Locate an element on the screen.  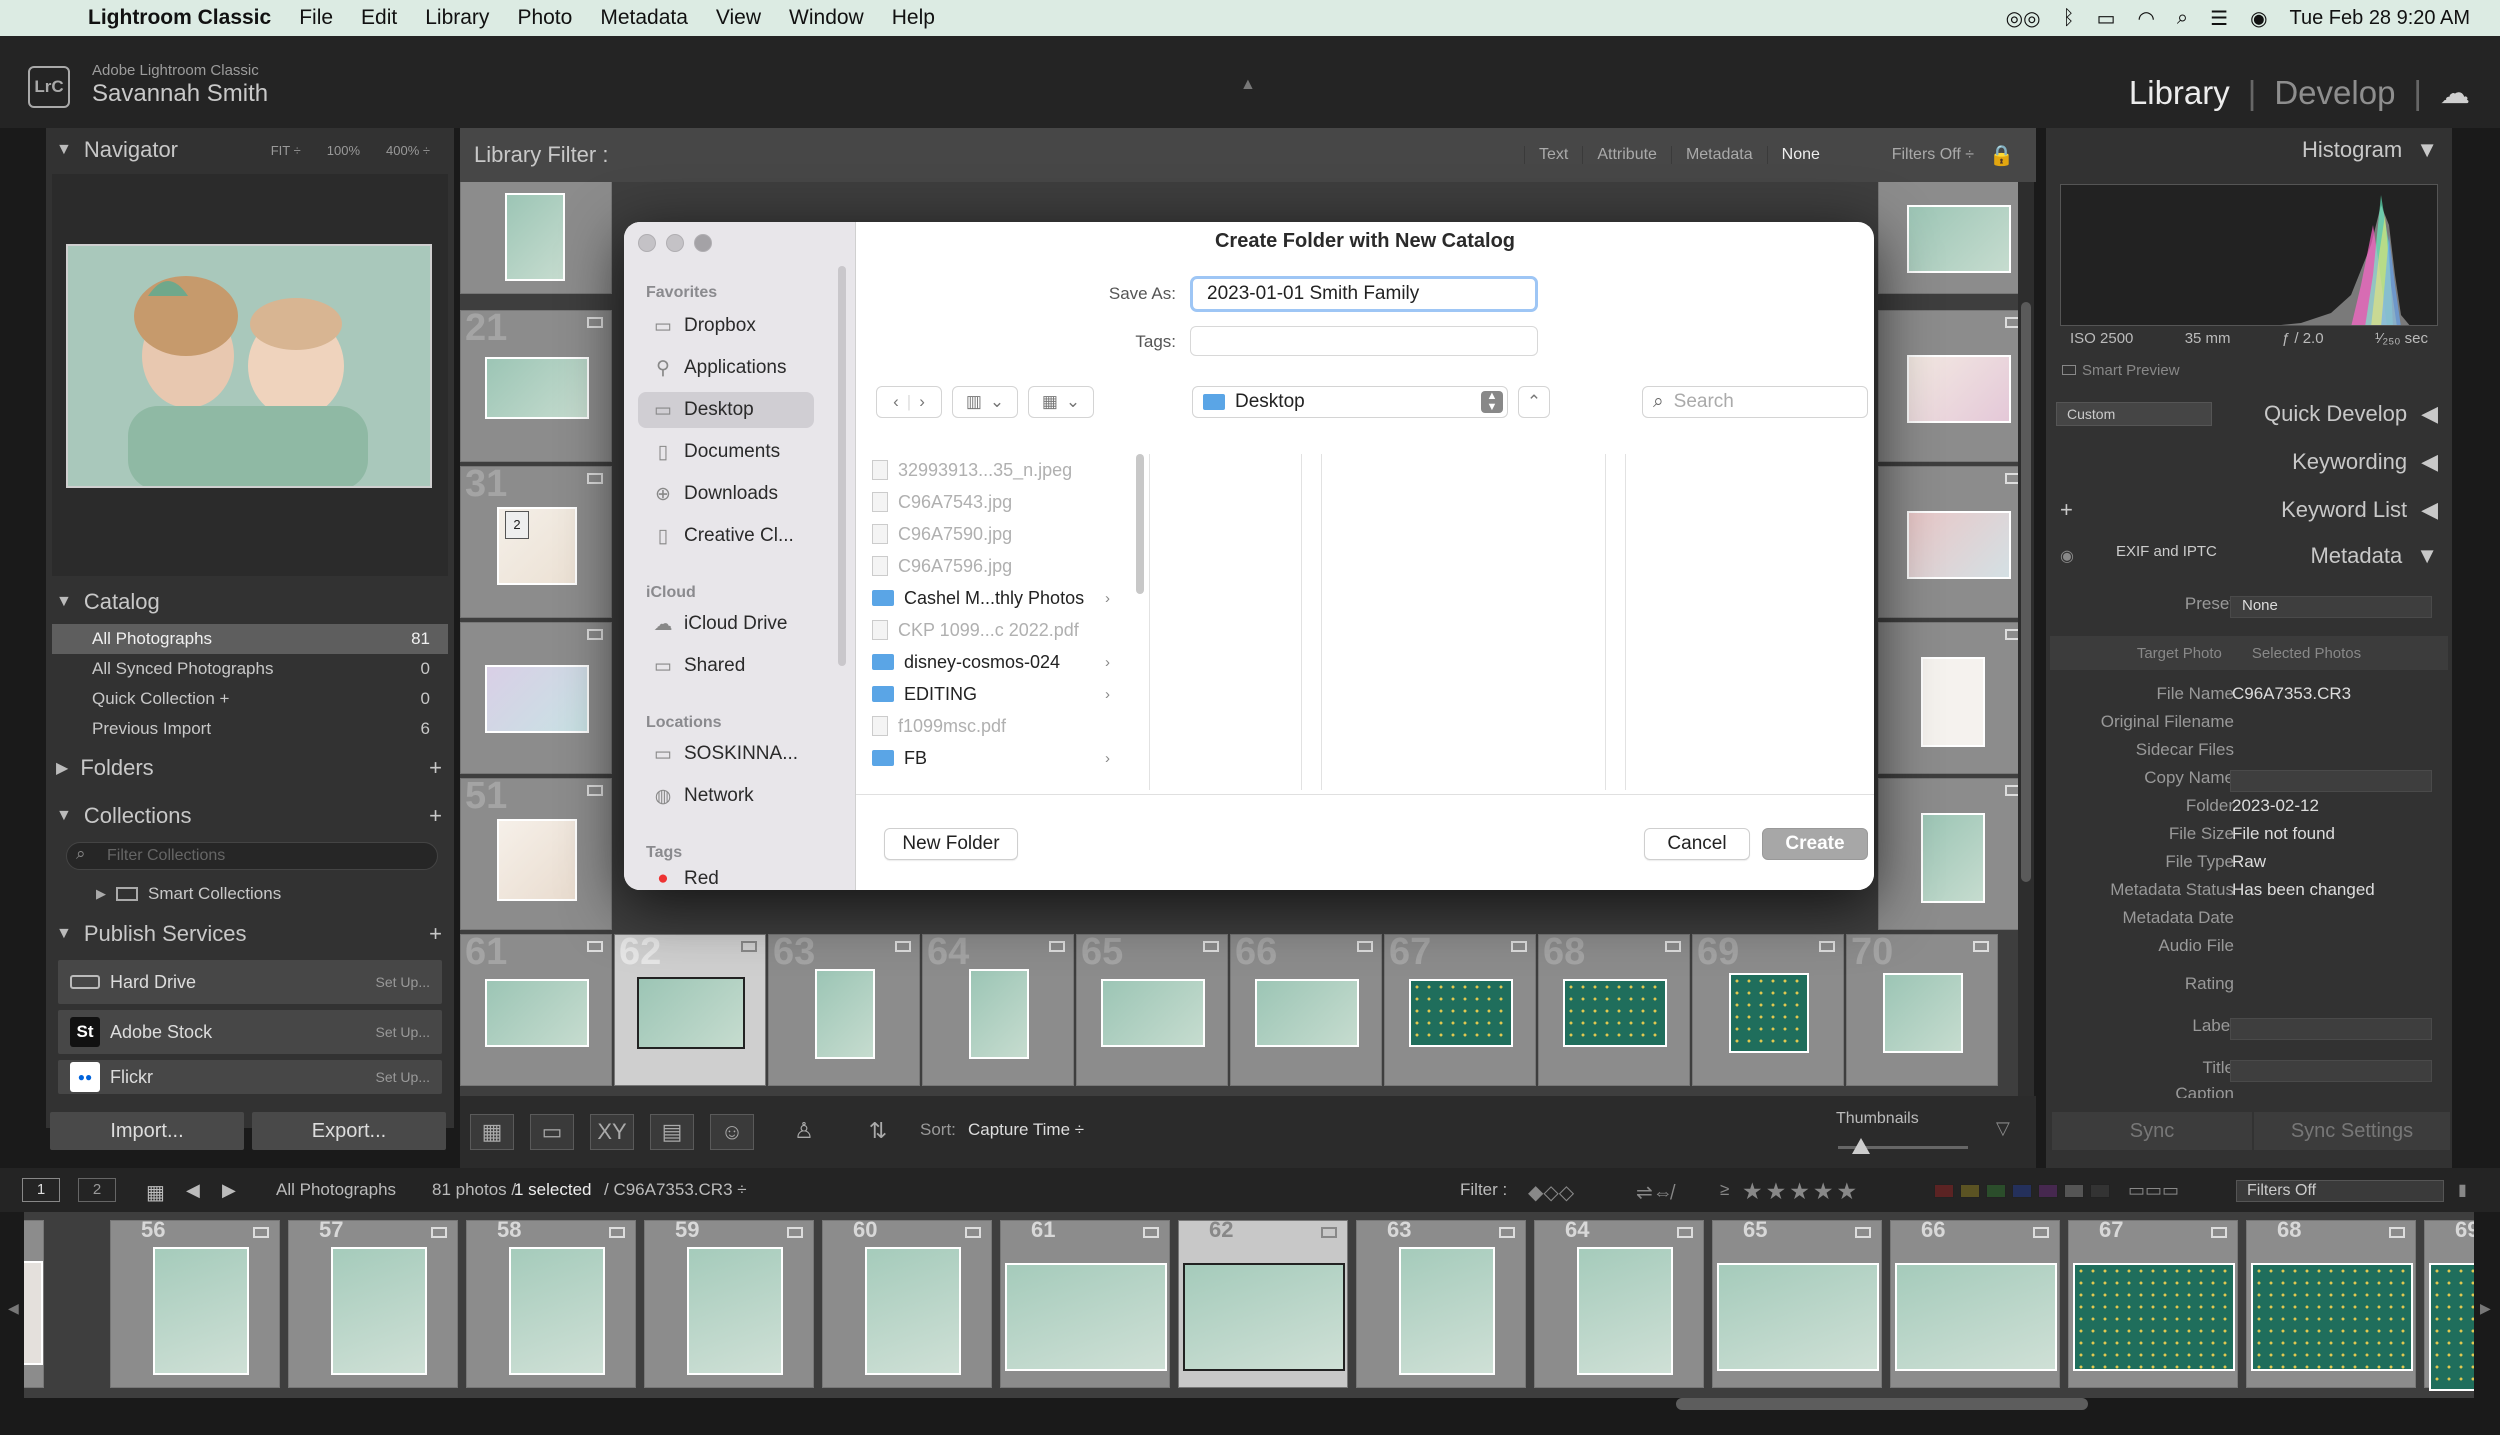
filter-collections-input: Filter Collections is located at coordinates (252, 856).